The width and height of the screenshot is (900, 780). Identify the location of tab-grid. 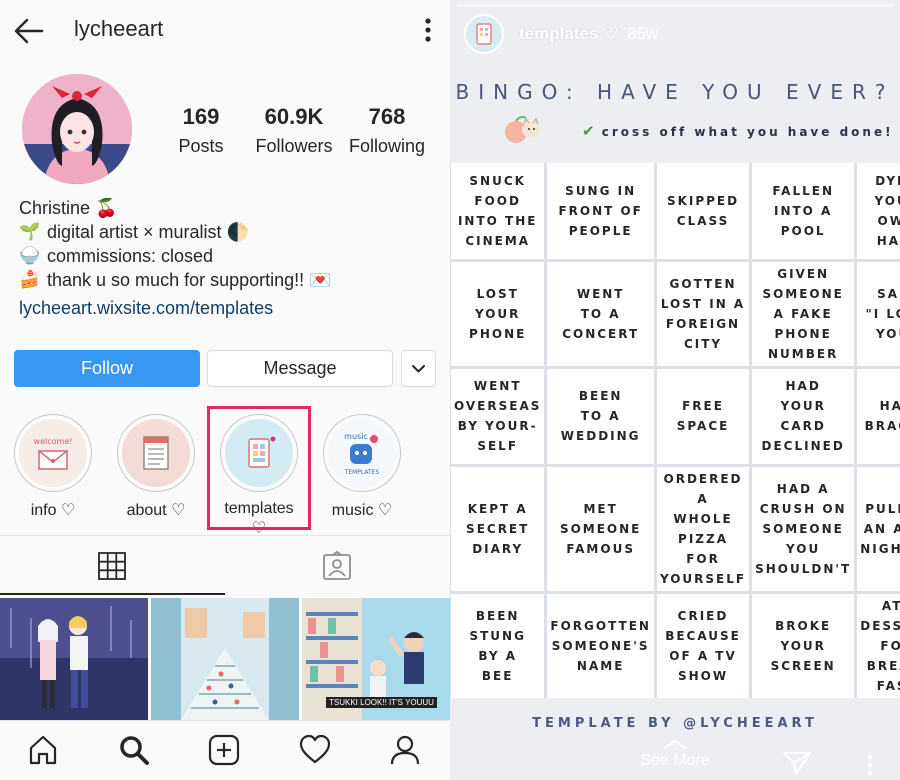
(112, 565).